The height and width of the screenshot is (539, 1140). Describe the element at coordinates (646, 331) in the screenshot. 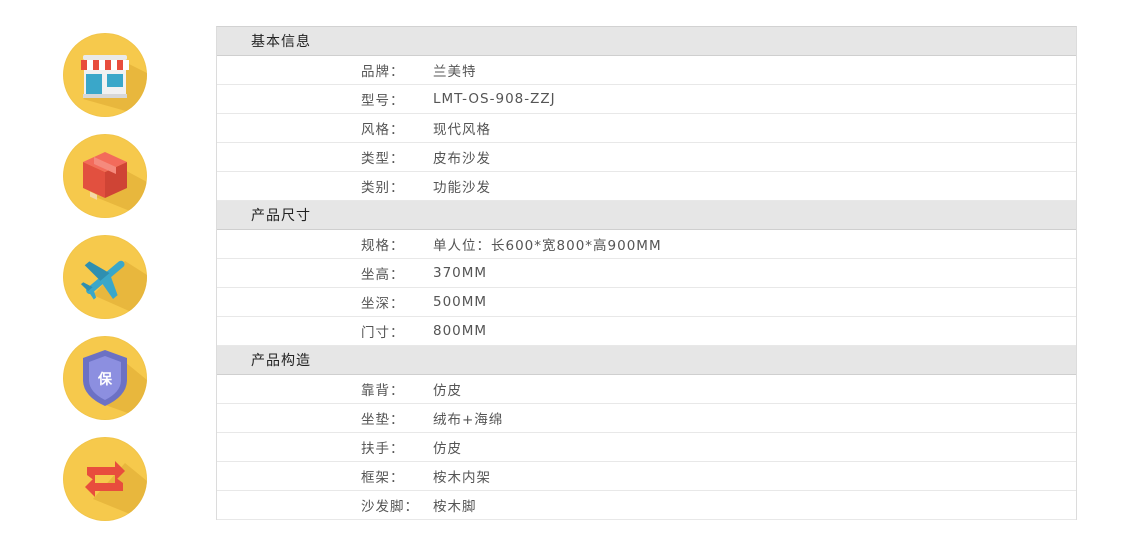

I see `spec-row: 门寸： 800MM` at that location.